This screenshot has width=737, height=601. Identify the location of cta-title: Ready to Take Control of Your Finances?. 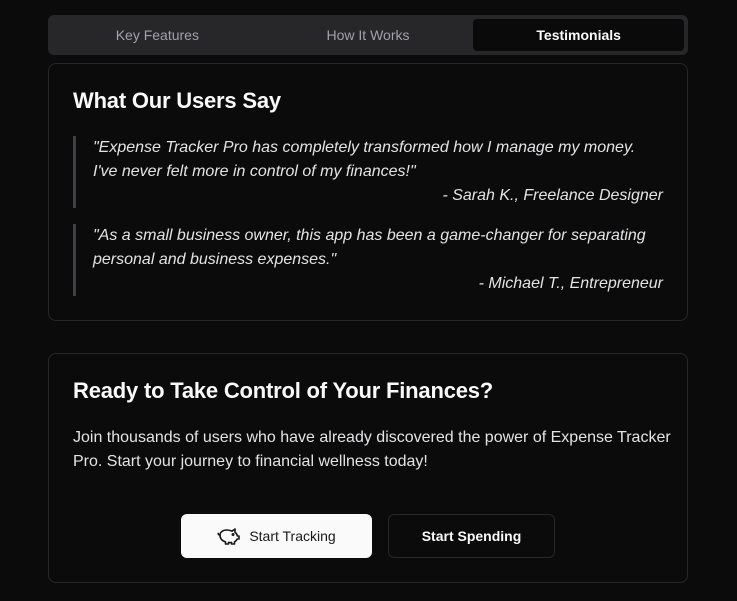
(283, 390).